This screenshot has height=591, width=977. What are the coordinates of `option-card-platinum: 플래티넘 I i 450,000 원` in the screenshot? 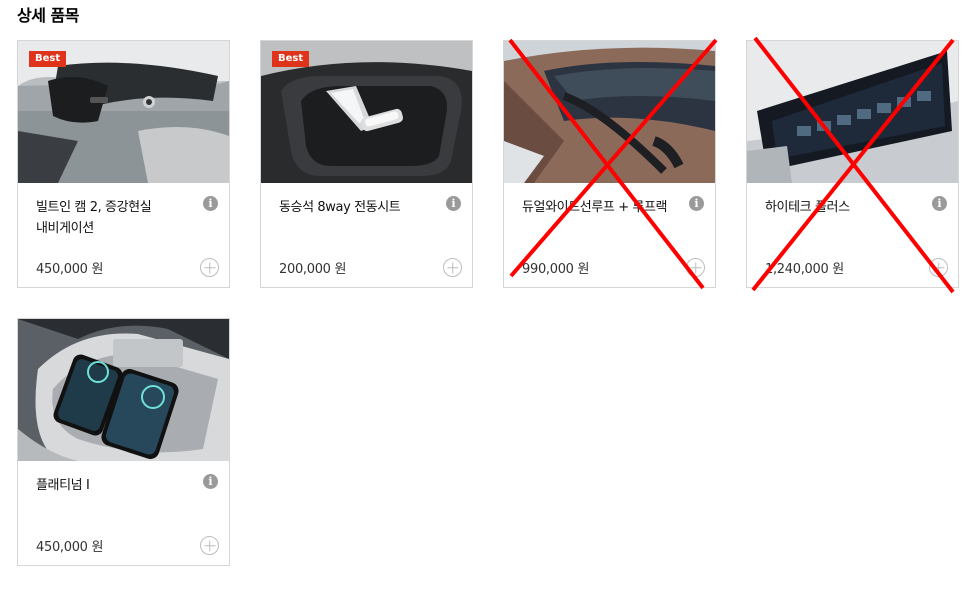 It's located at (123, 442).